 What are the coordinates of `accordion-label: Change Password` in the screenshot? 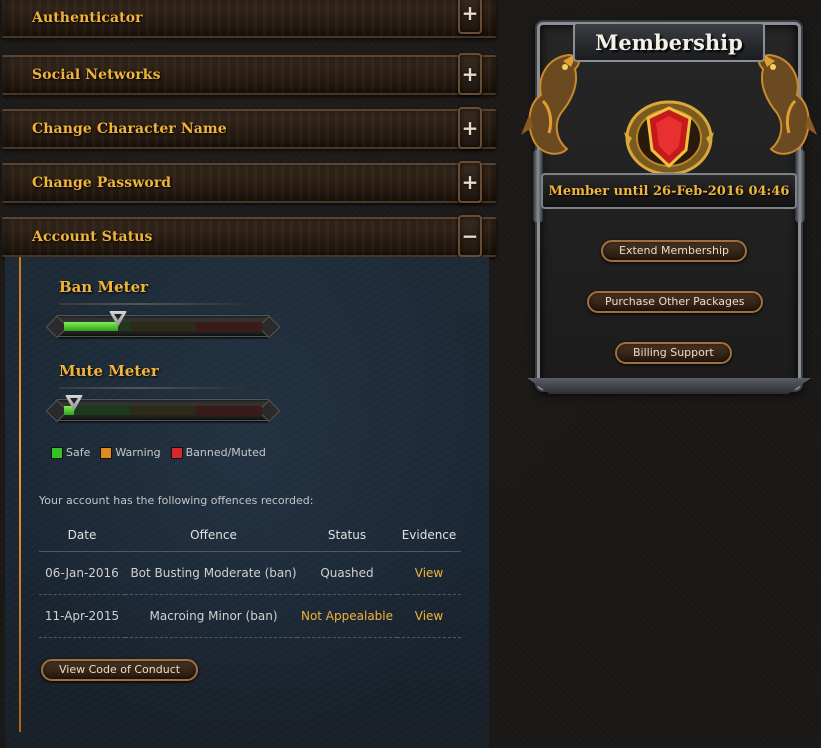 It's located at (102, 183).